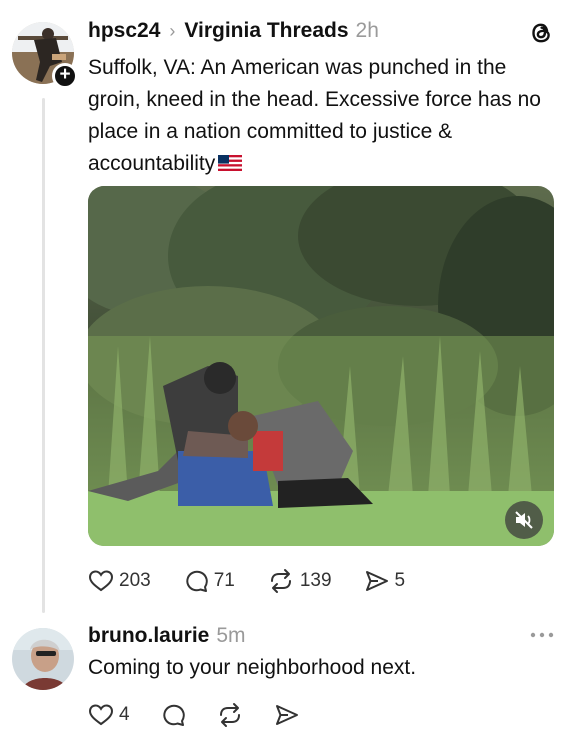  I want to click on post-group: Virginia Threads, so click(266, 31).